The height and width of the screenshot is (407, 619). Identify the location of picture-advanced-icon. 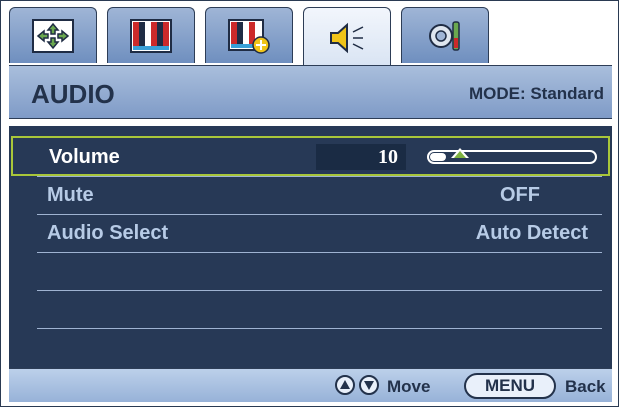
(249, 36).